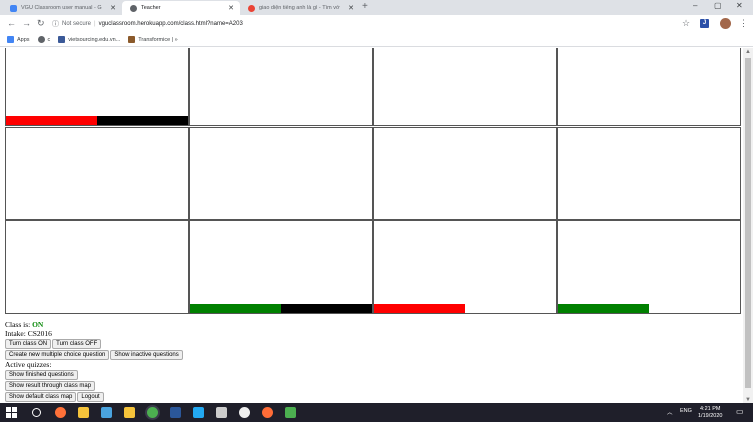 This screenshot has width=753, height=422. I want to click on site-icon, so click(41, 39).